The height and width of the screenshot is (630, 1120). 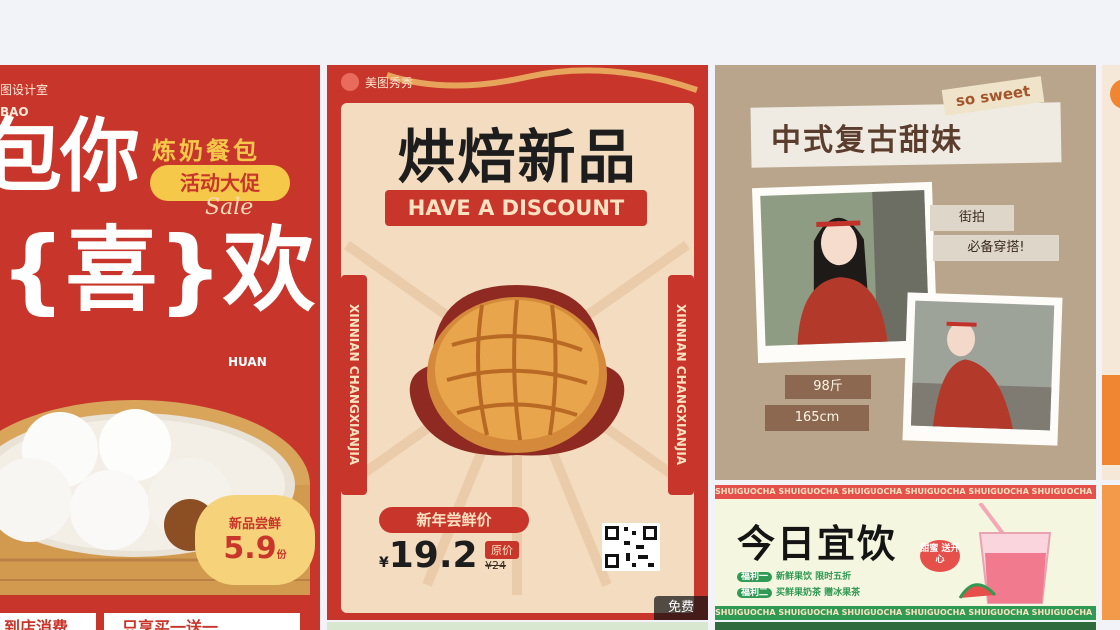 What do you see at coordinates (516, 208) in the screenshot?
I see `discount-ribbon: HAVE A DISCOUNT` at bounding box center [516, 208].